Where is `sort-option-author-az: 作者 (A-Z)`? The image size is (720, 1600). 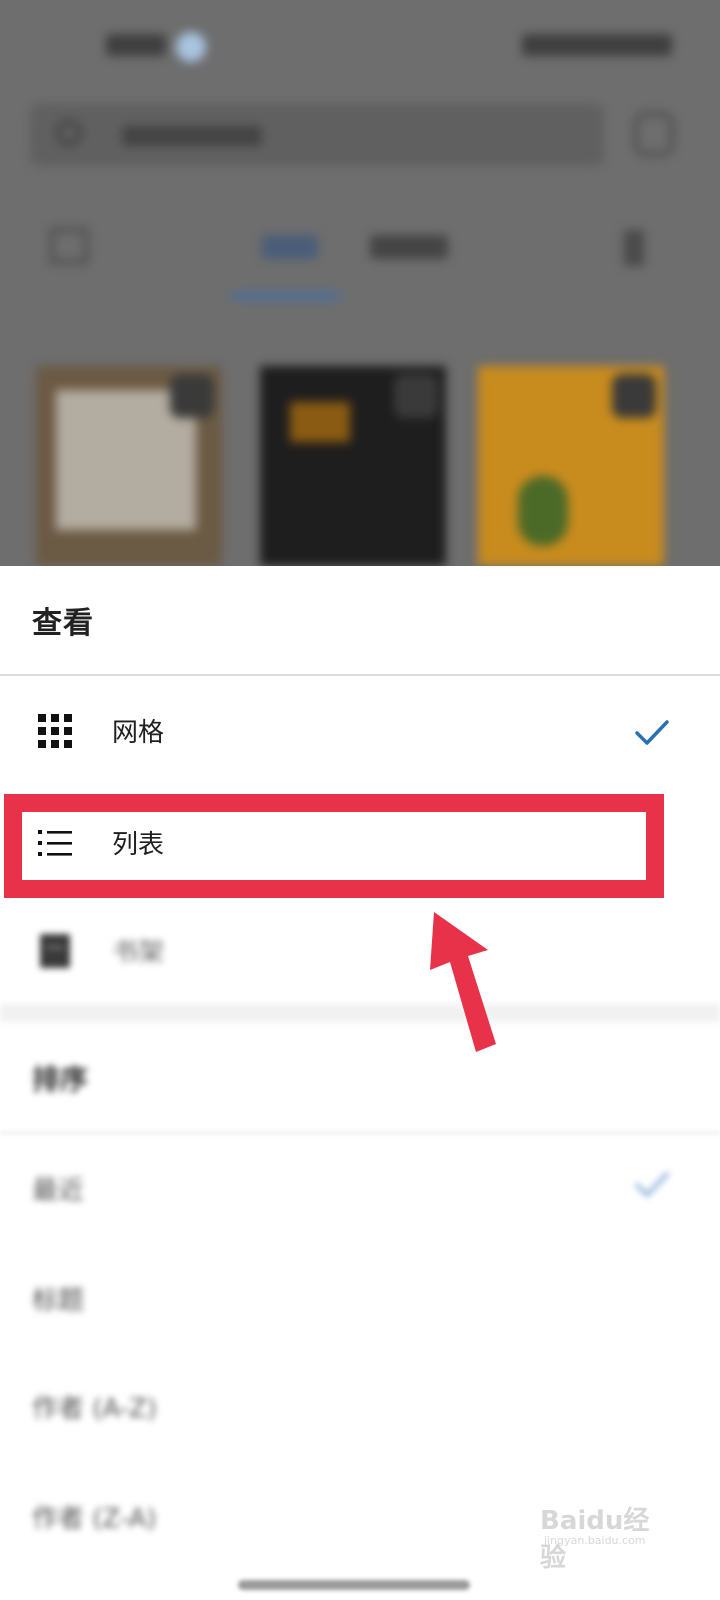 sort-option-author-az: 作者 (A-Z) is located at coordinates (94, 1406).